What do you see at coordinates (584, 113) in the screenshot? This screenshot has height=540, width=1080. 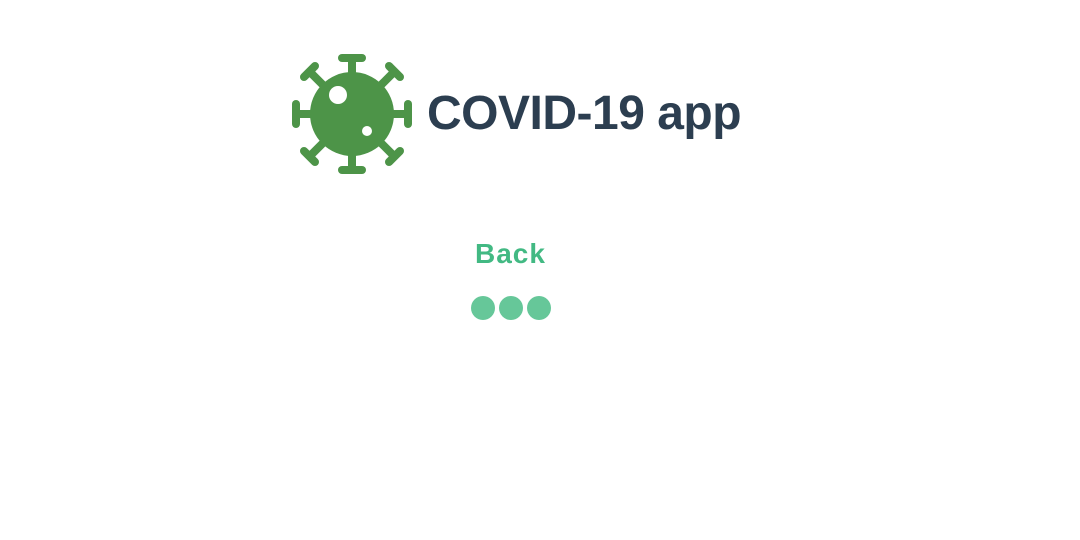 I see `page-title: COVID-19 app` at bounding box center [584, 113].